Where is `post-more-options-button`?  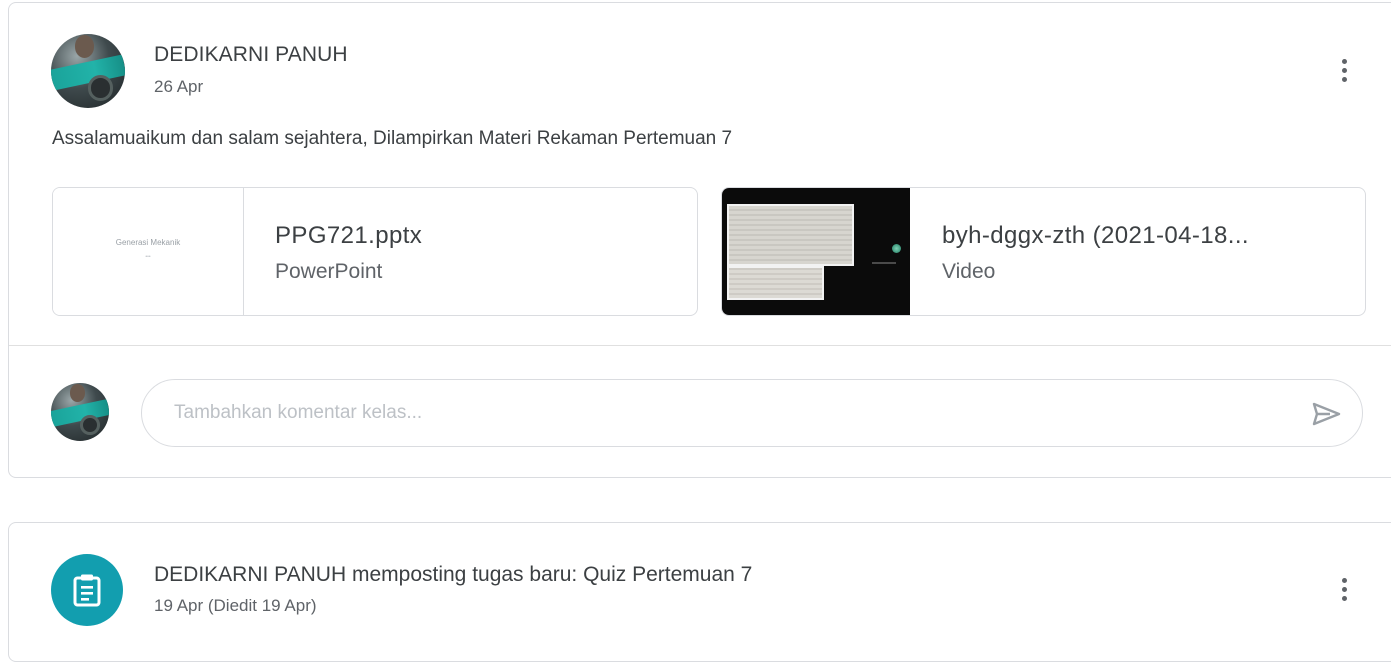
post-more-options-button is located at coordinates (1344, 70).